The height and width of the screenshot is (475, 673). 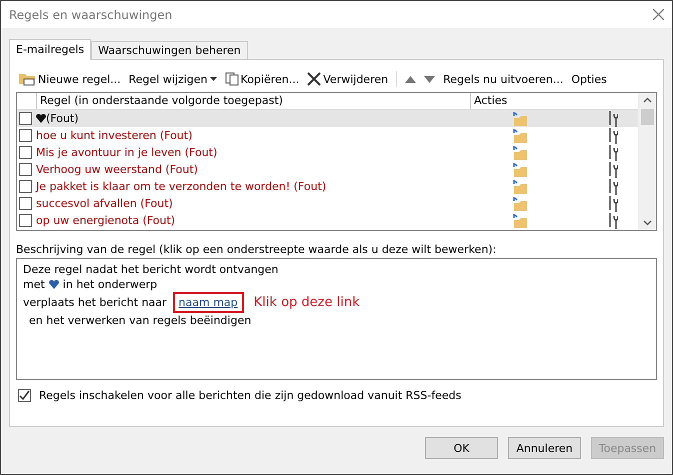 What do you see at coordinates (208, 302) in the screenshot?
I see `folder-link: naam map` at bounding box center [208, 302].